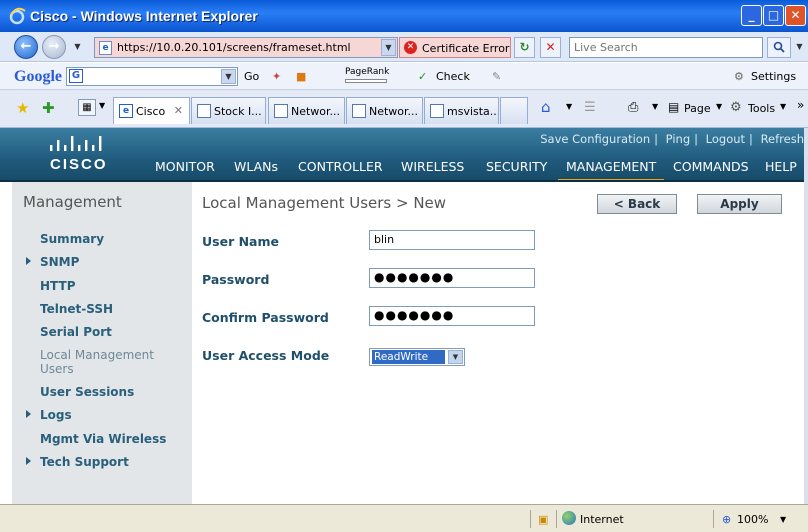 This screenshot has width=808, height=532. I want to click on zoom-level: 100%, so click(752, 519).